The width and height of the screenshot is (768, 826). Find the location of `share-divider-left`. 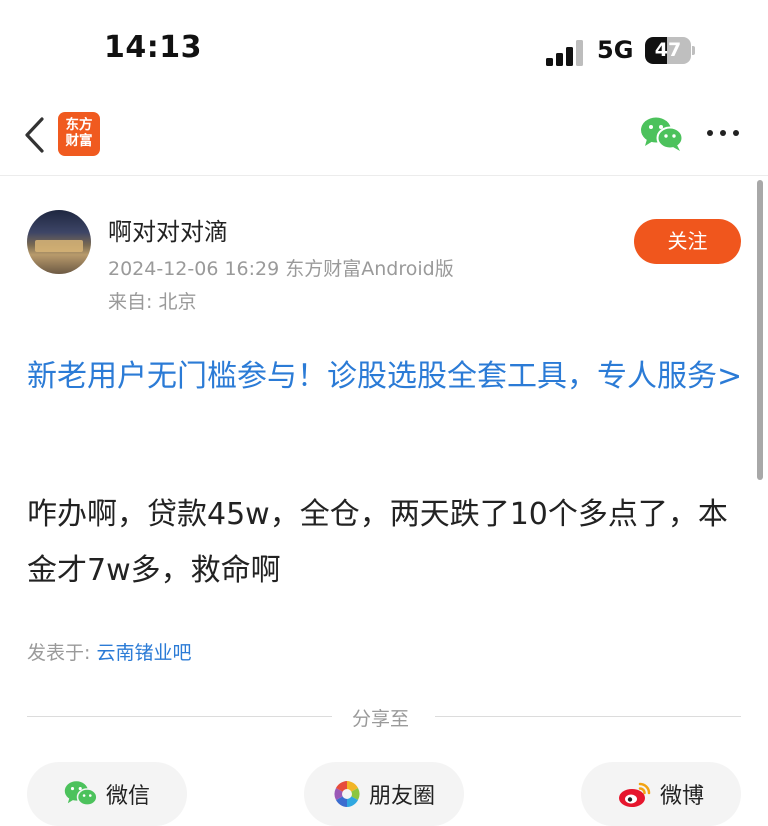

share-divider-left is located at coordinates (179, 716).